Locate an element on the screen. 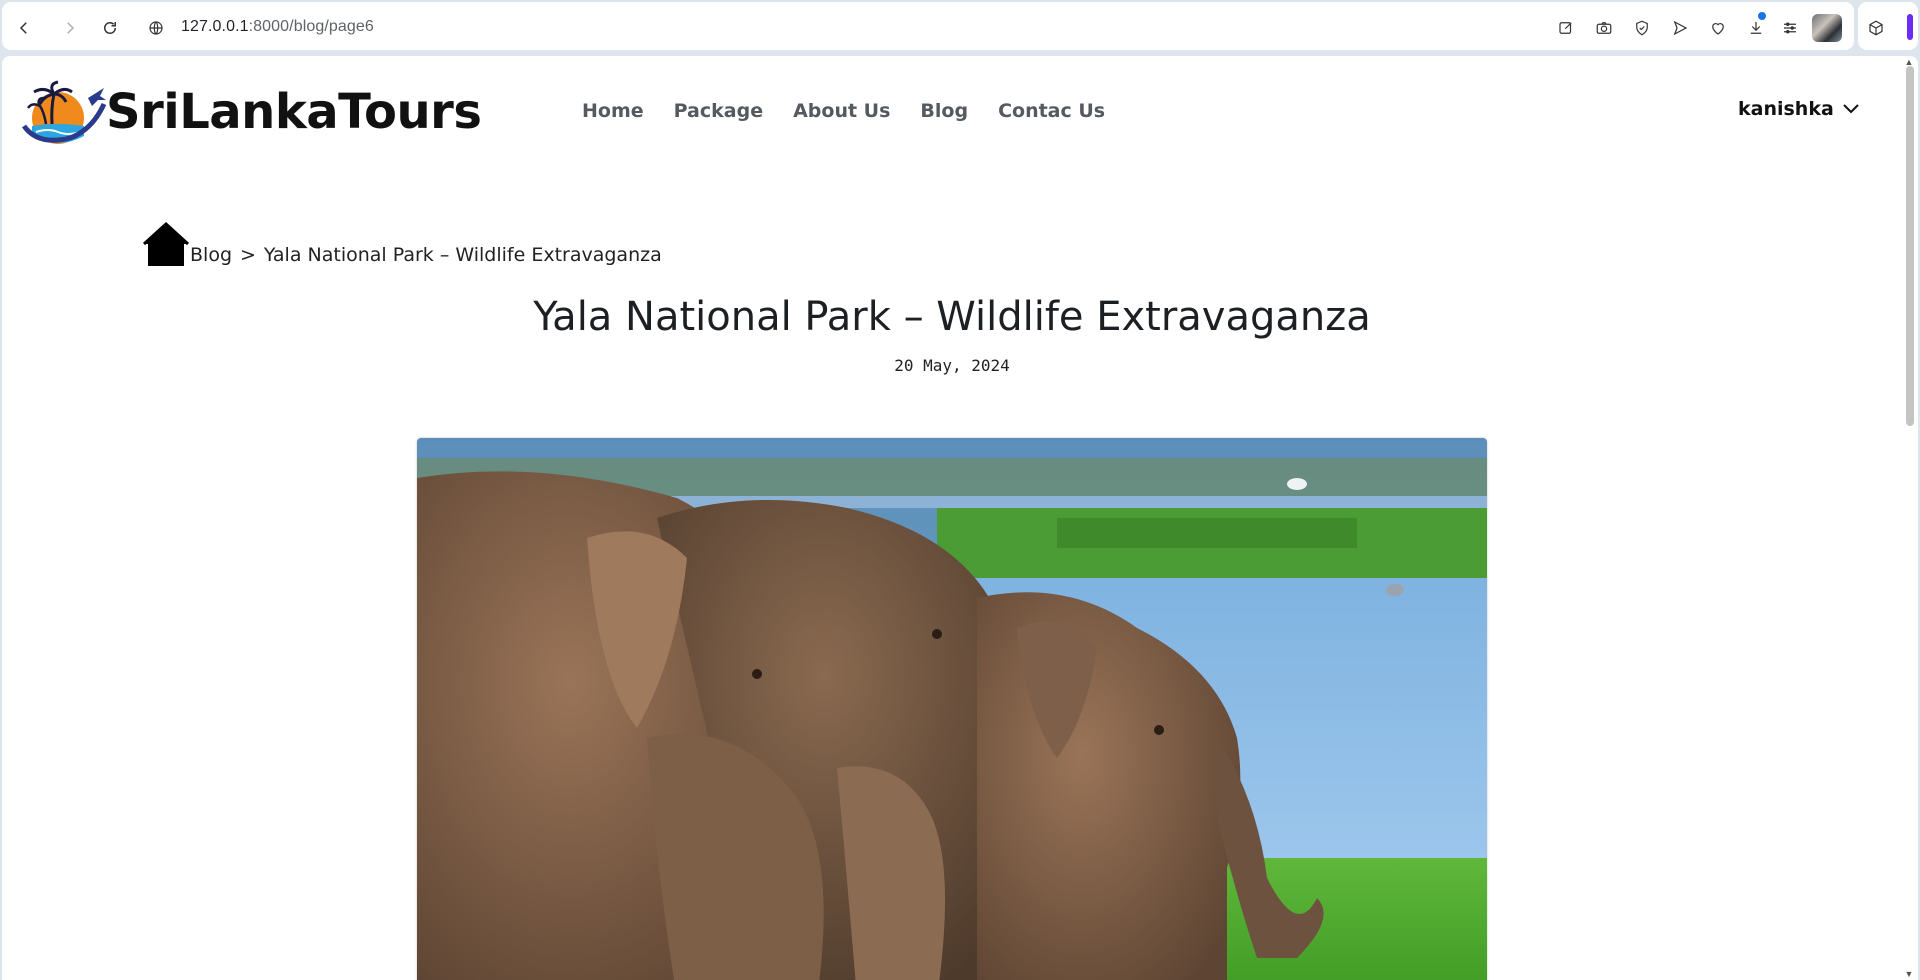 This screenshot has height=980, width=1920. back-icon is located at coordinates (24, 28).